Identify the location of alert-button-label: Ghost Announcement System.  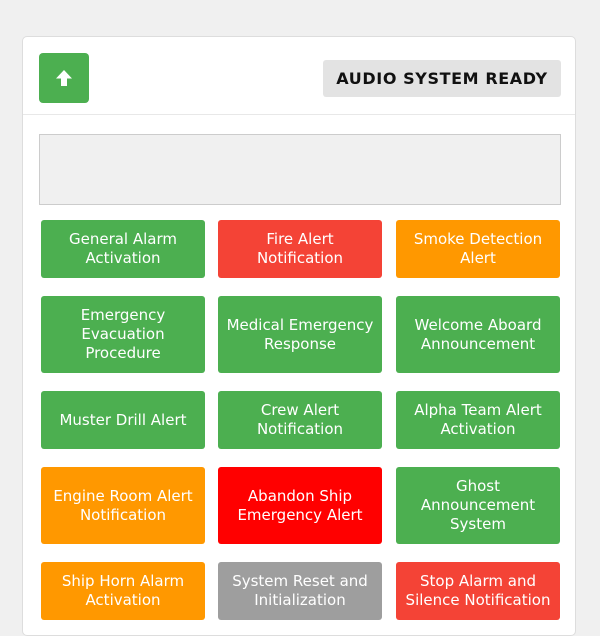
(478, 505).